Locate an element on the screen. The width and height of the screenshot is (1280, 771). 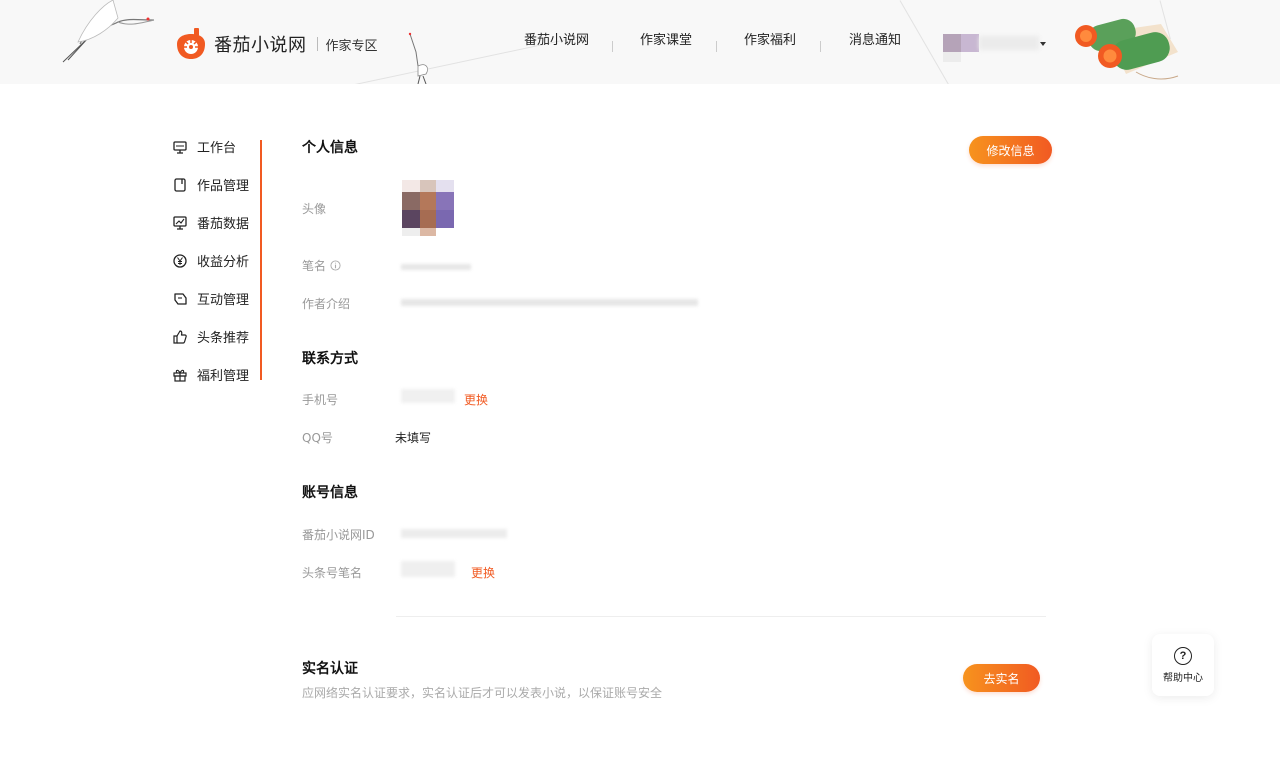
sidebar-item-label: 收益分析 is located at coordinates (223, 262).